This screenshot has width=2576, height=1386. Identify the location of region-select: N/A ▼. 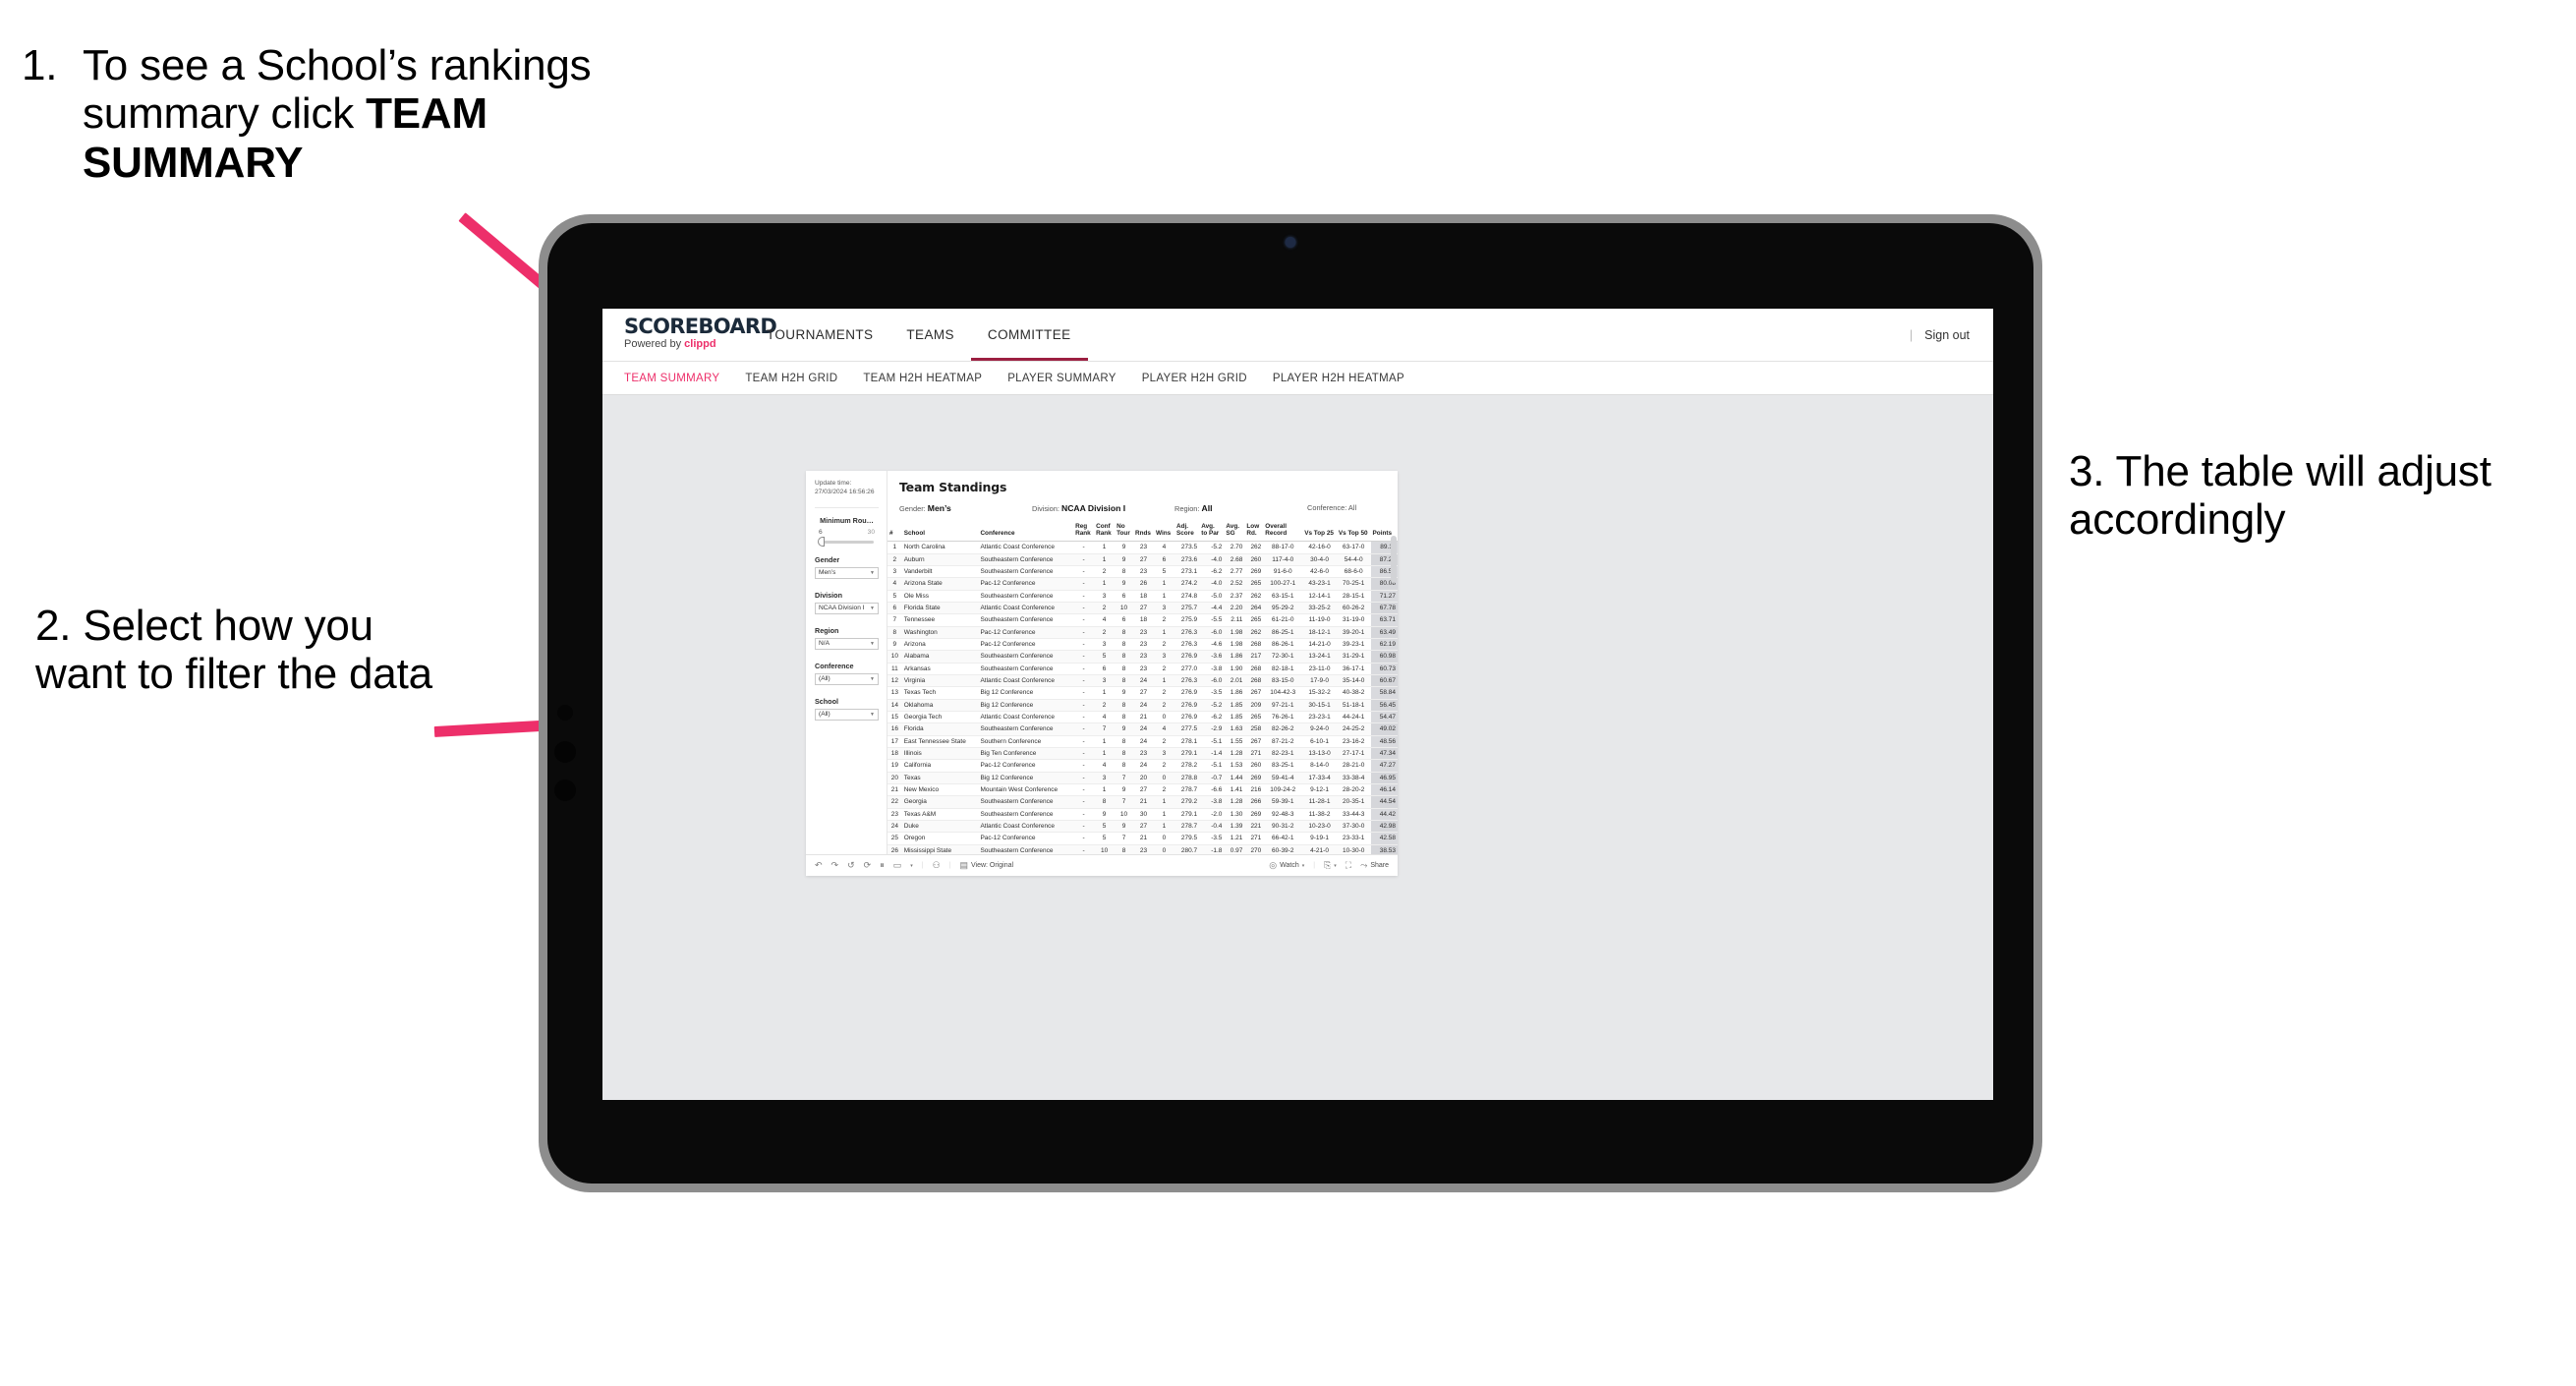
(847, 644).